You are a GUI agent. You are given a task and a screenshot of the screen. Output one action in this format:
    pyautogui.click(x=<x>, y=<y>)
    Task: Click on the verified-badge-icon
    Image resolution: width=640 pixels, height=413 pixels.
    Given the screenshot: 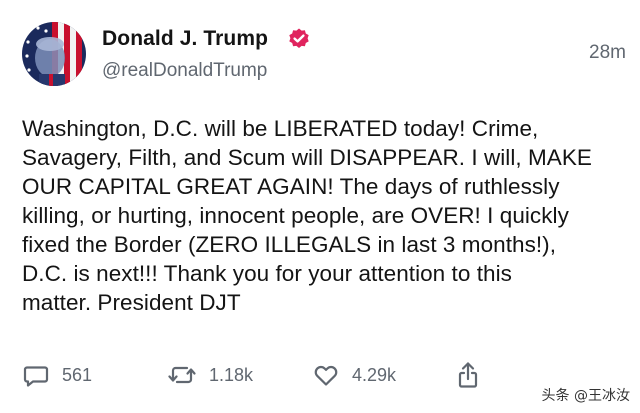 What is the action you would take?
    pyautogui.click(x=299, y=39)
    